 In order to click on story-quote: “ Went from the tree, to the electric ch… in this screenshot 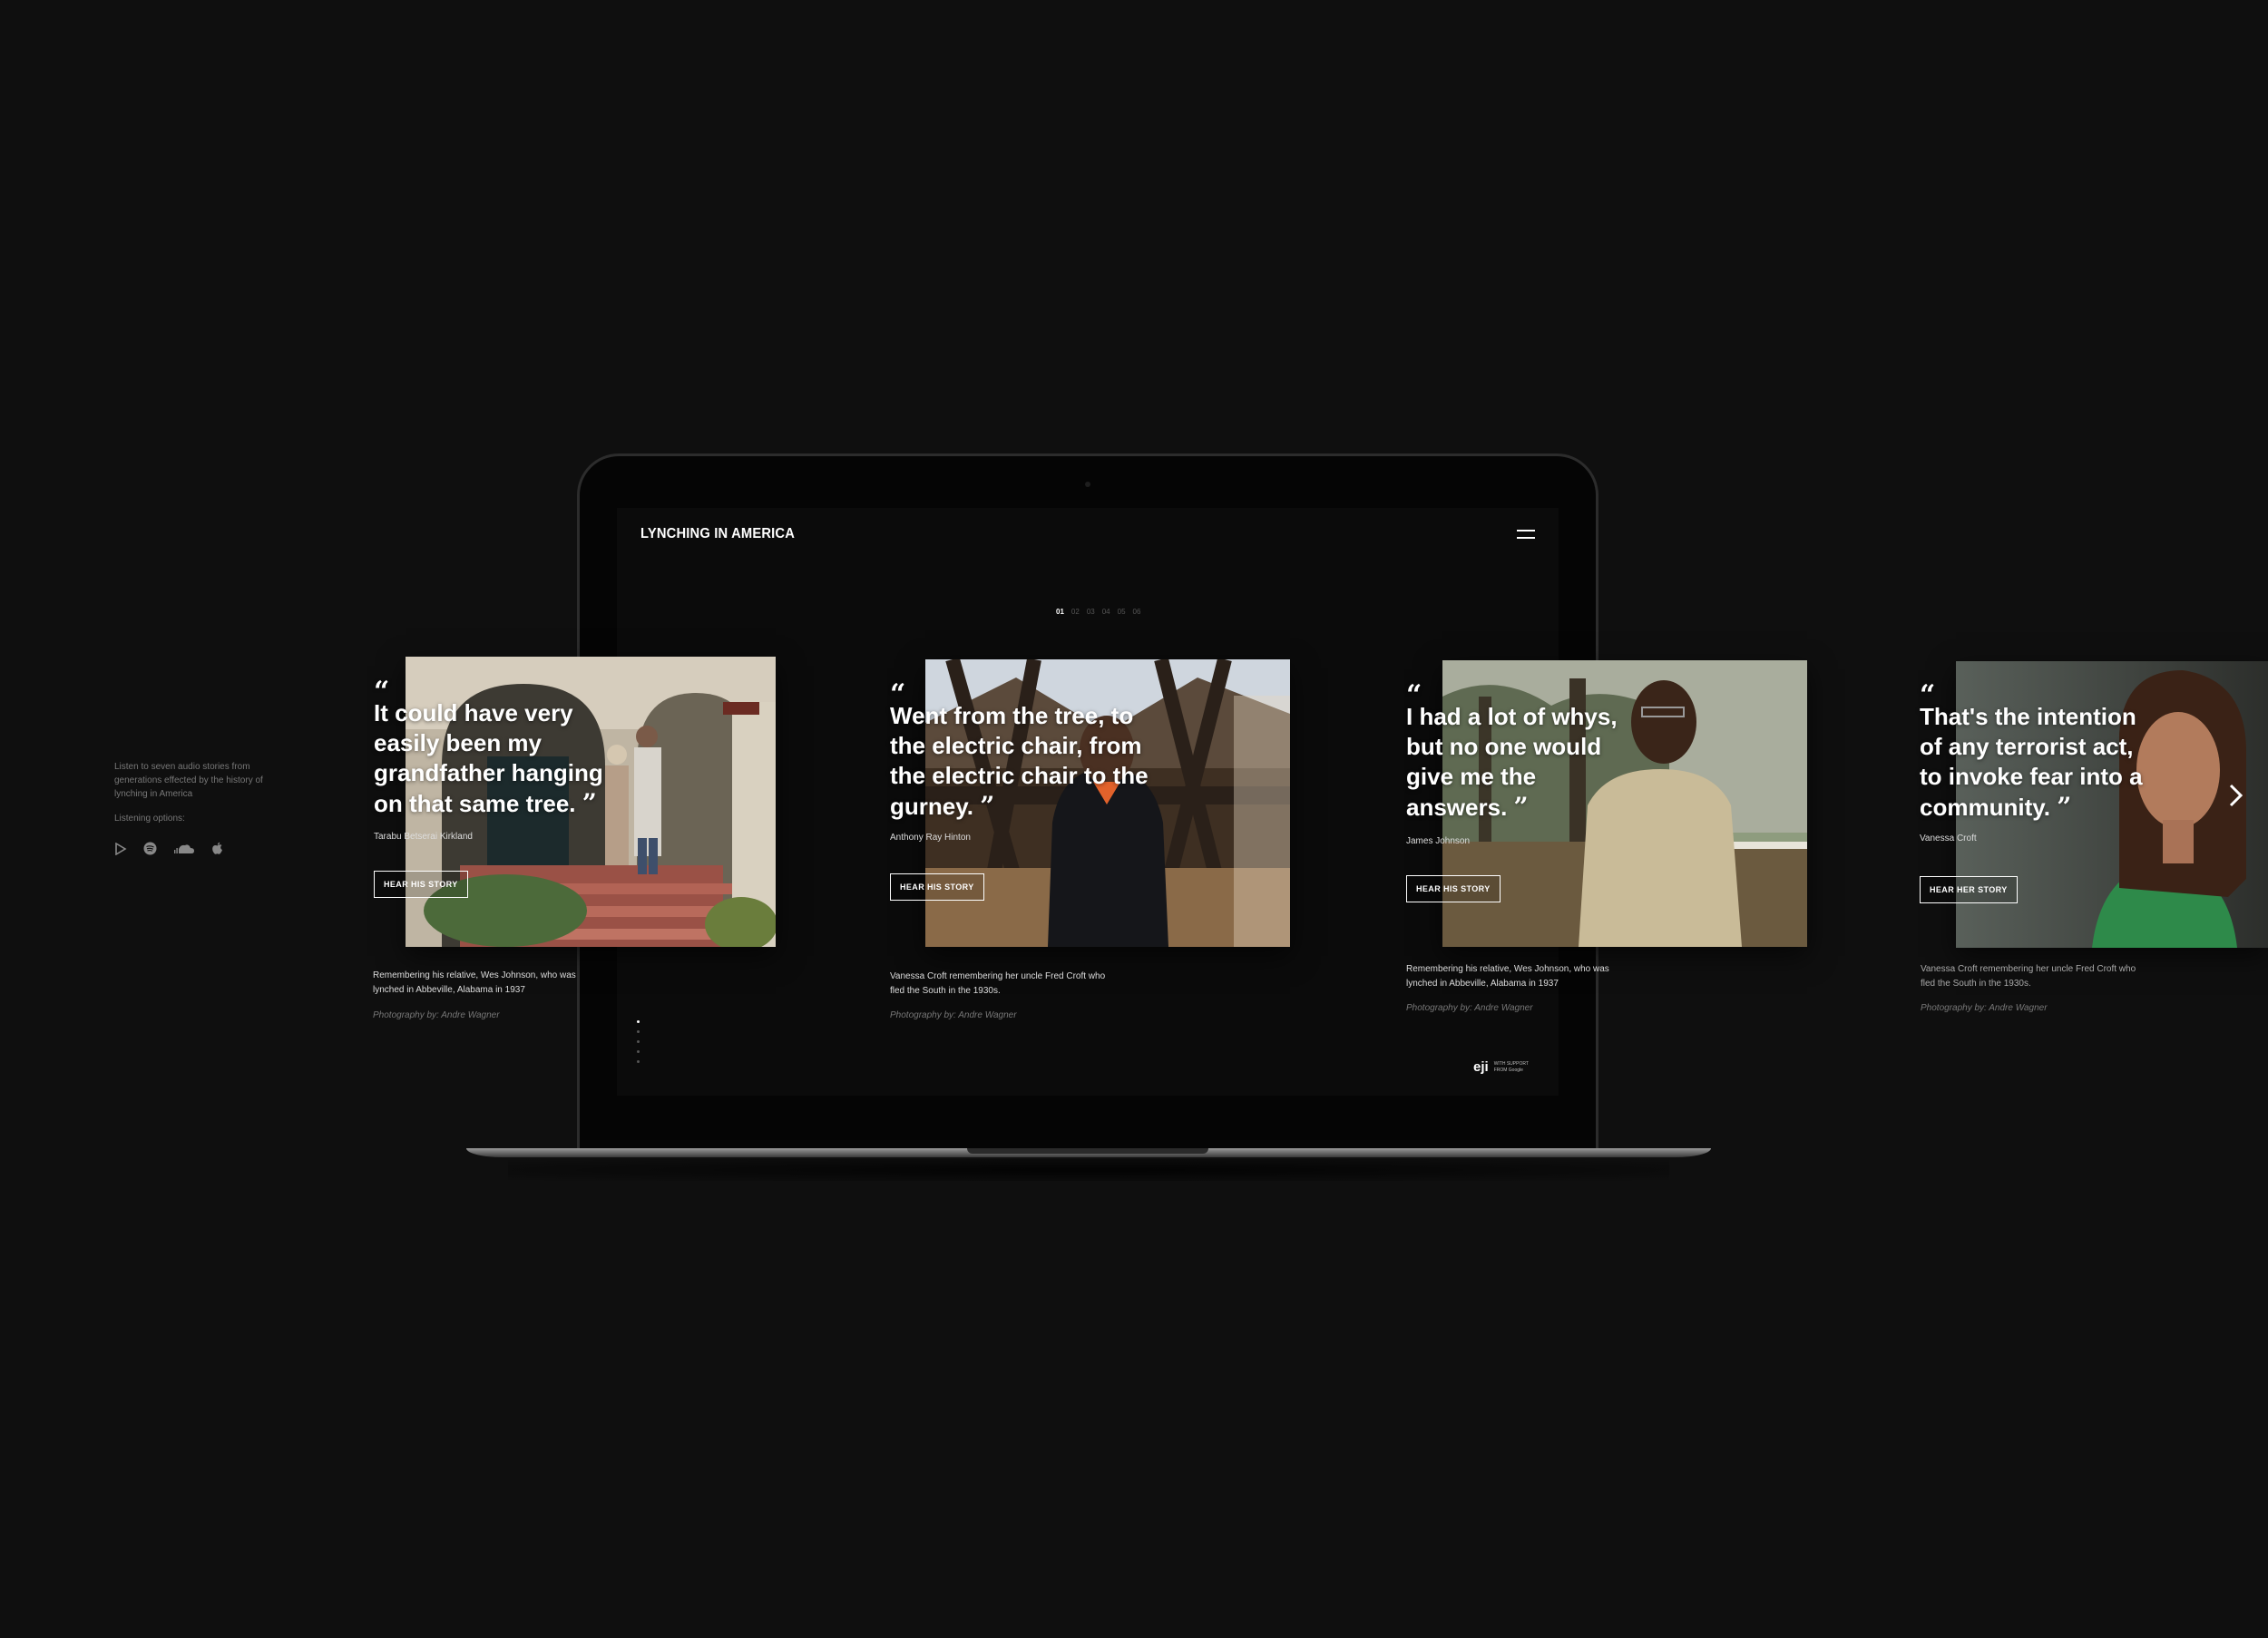, I will do `click(1022, 751)`.